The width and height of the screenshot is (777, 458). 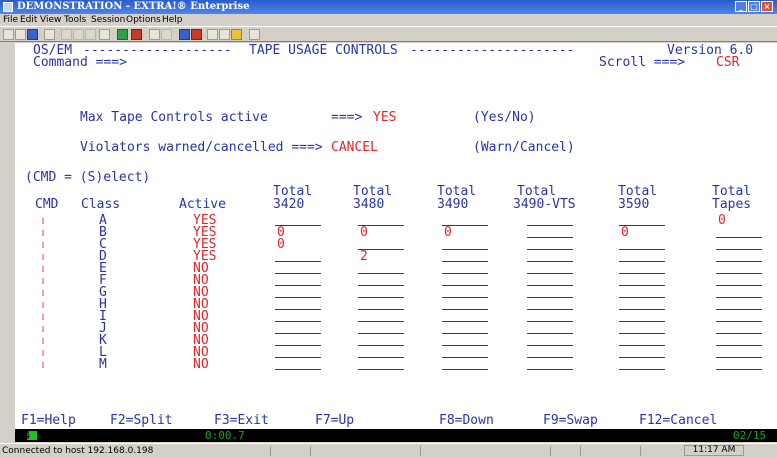 What do you see at coordinates (184, 34) in the screenshot?
I see `connect-icon` at bounding box center [184, 34].